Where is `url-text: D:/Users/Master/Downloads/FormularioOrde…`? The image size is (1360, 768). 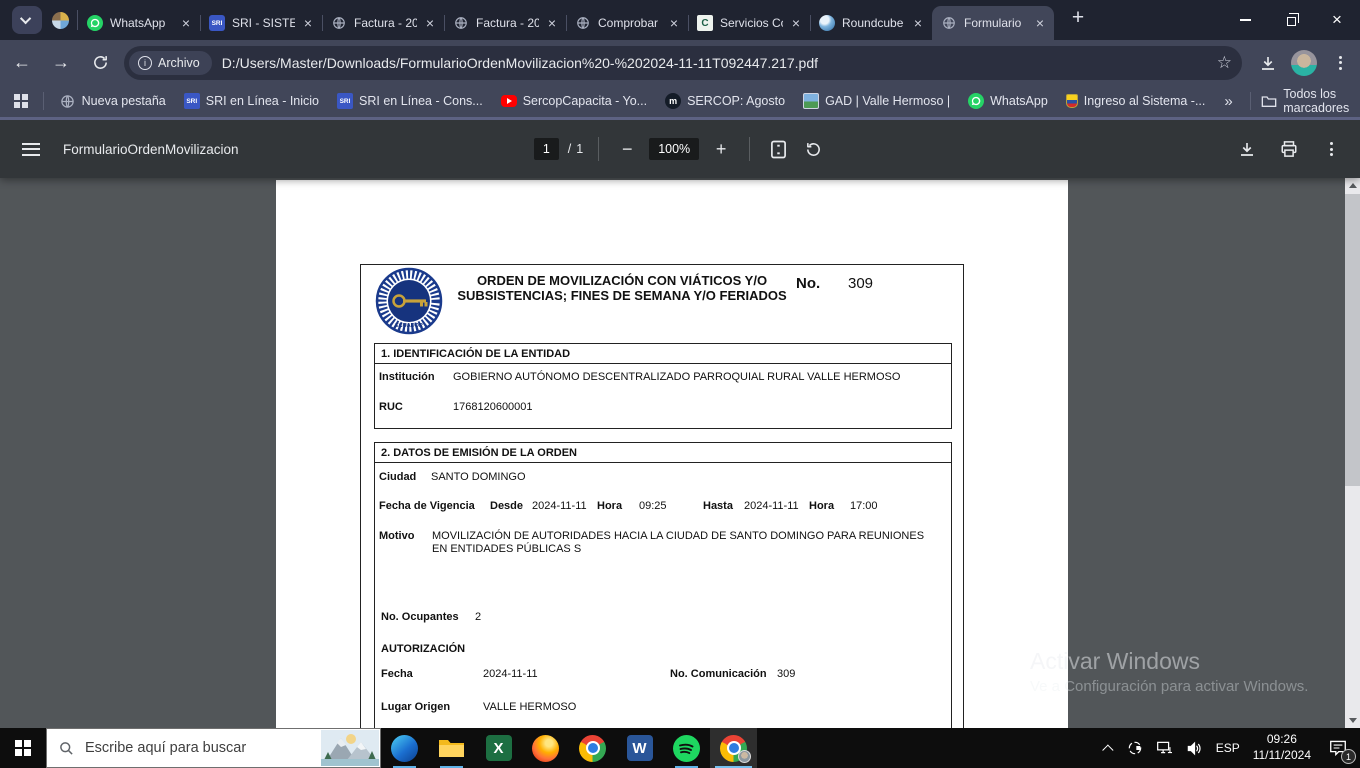
url-text: D:/Users/Master/Downloads/FormularioOrde… is located at coordinates (715, 63).